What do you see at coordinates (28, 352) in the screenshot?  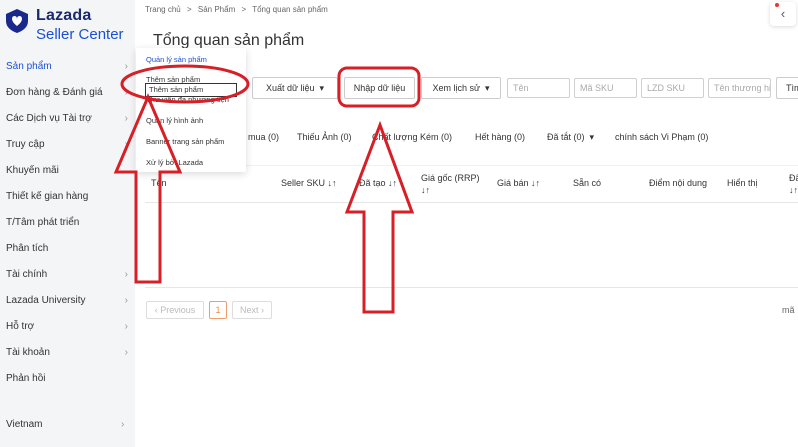 I see `sidebar-item-label: Tài khoản` at bounding box center [28, 352].